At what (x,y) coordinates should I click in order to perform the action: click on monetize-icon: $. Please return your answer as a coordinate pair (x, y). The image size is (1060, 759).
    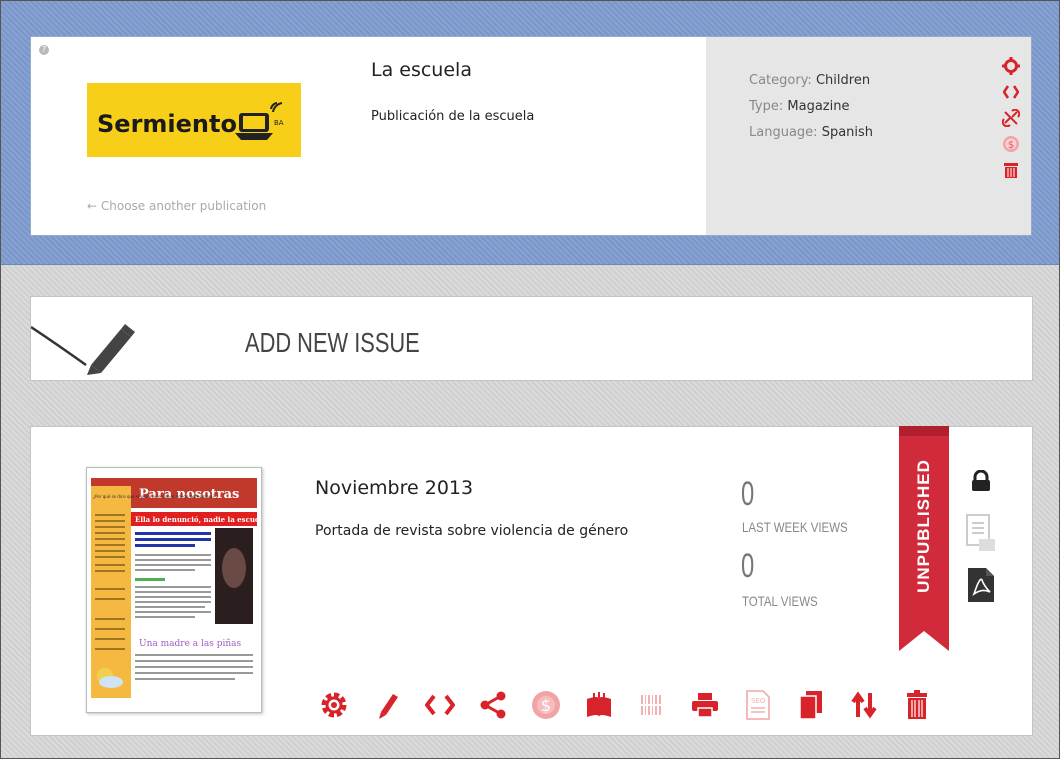
    Looking at the image, I should click on (546, 705).